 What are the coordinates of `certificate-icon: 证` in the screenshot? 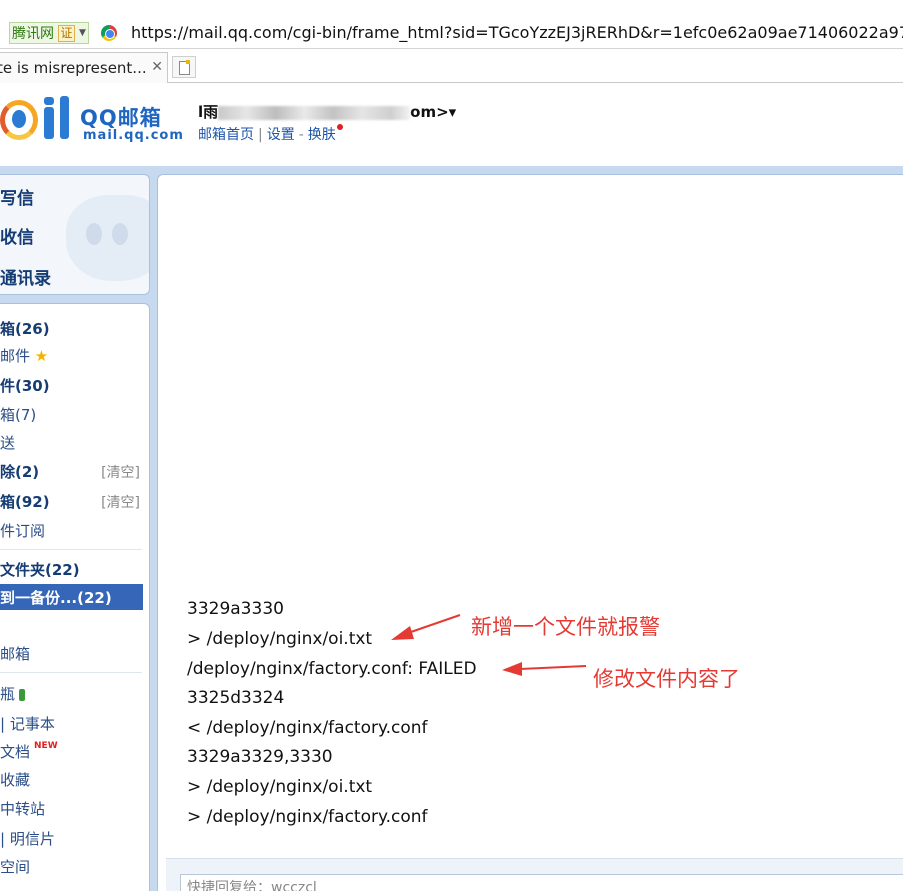 It's located at (66, 33).